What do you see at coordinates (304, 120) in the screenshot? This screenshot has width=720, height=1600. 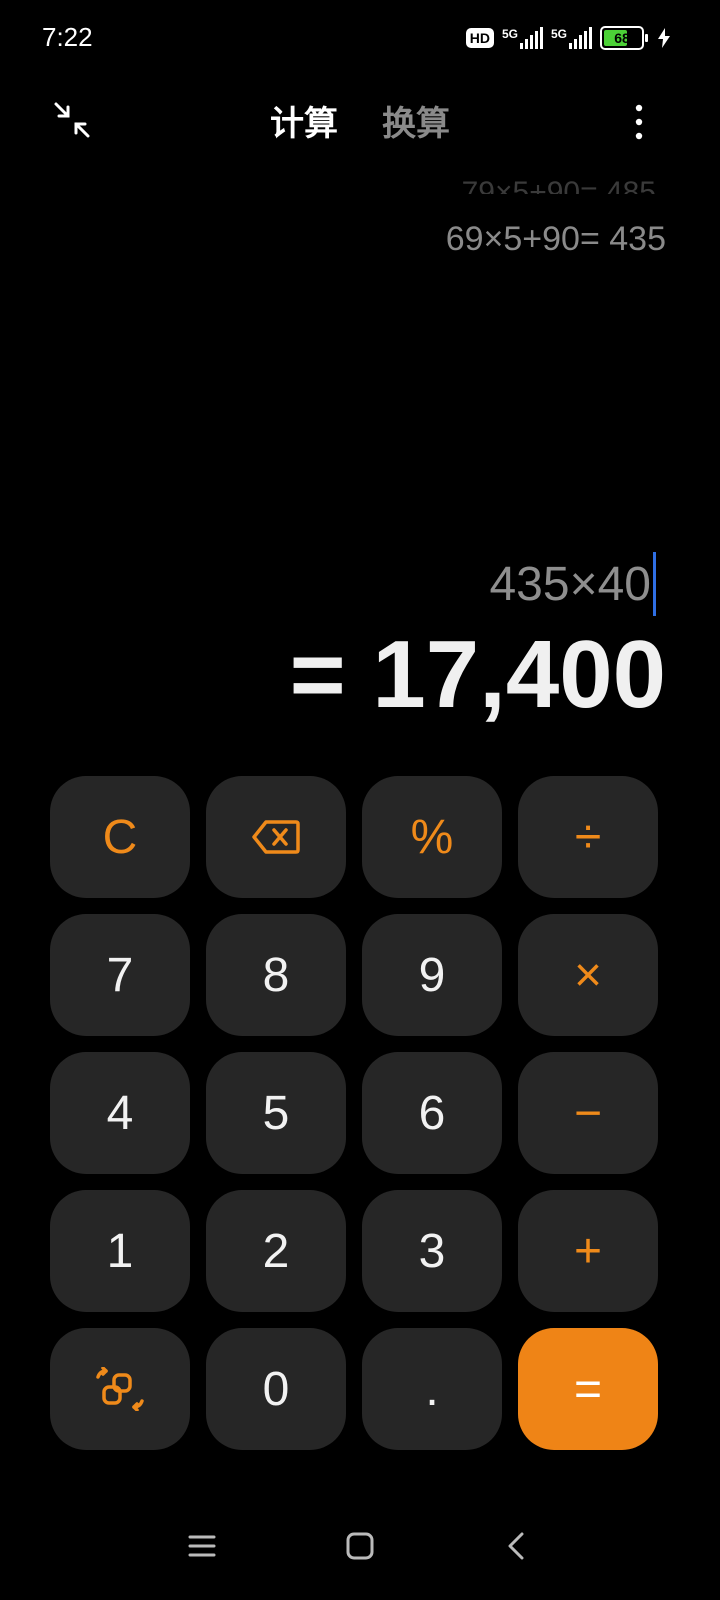 I see `tab-calculate: 计算` at bounding box center [304, 120].